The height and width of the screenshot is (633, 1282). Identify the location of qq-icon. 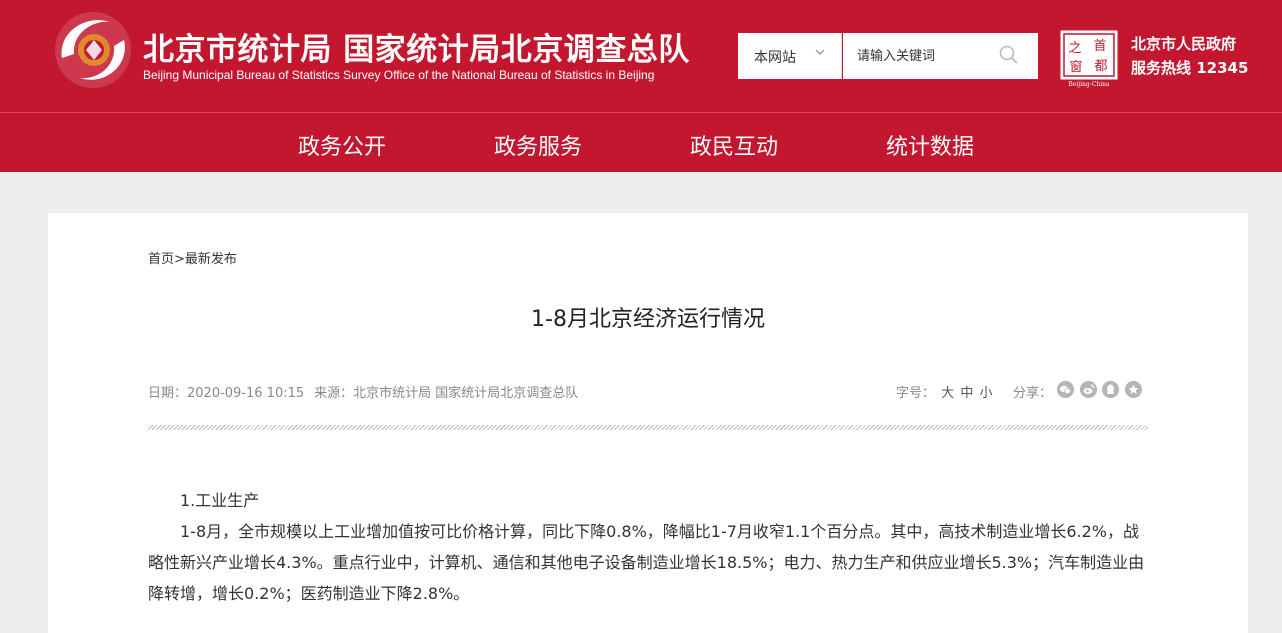
(1110, 389).